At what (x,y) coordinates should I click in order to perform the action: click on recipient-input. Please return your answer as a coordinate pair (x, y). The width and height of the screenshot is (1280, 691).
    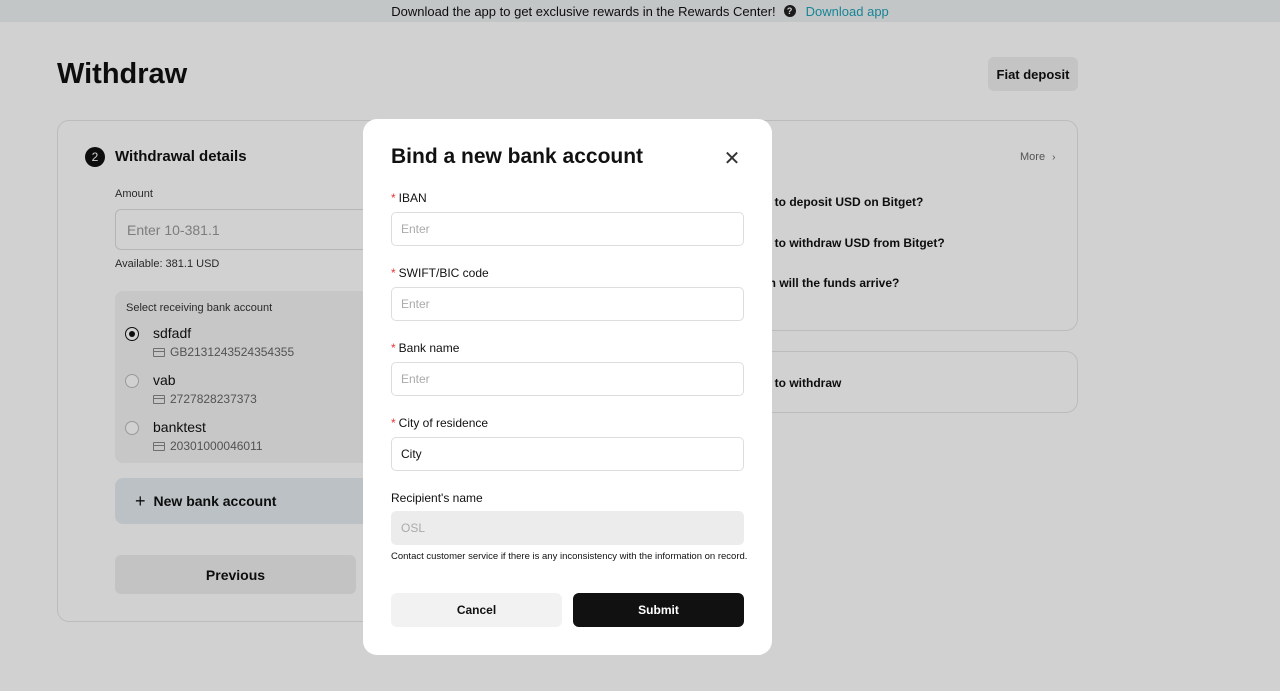
    Looking at the image, I should click on (567, 528).